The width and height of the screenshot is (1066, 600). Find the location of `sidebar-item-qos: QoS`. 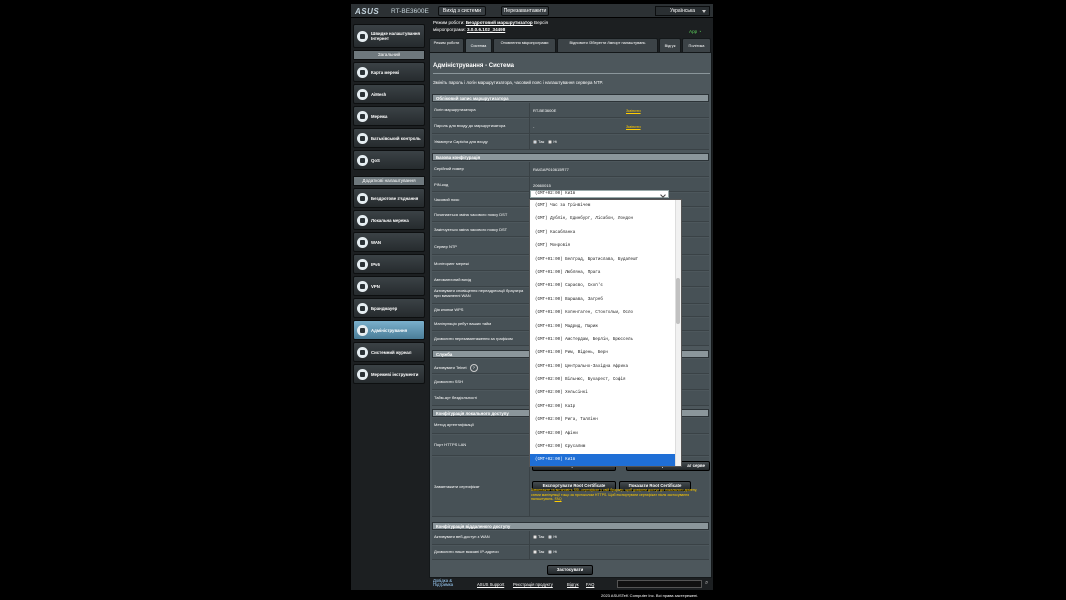

sidebar-item-qos: QoS is located at coordinates (389, 160).